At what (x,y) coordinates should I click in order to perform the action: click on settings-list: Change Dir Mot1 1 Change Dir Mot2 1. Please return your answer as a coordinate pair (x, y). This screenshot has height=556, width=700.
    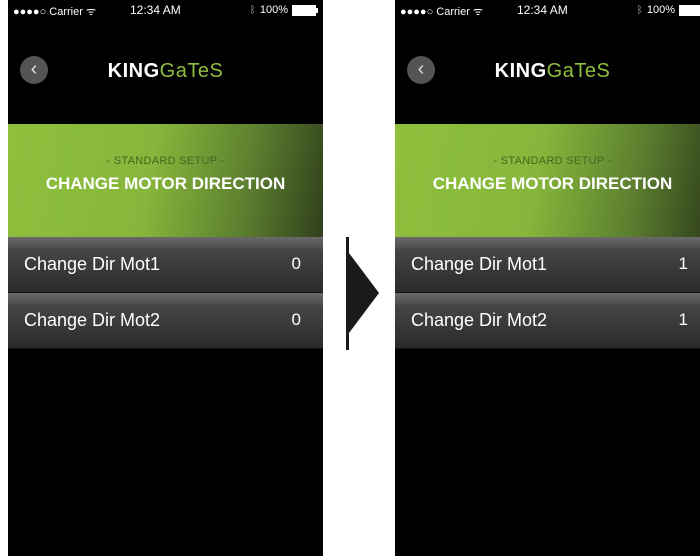
    Looking at the image, I should click on (547, 293).